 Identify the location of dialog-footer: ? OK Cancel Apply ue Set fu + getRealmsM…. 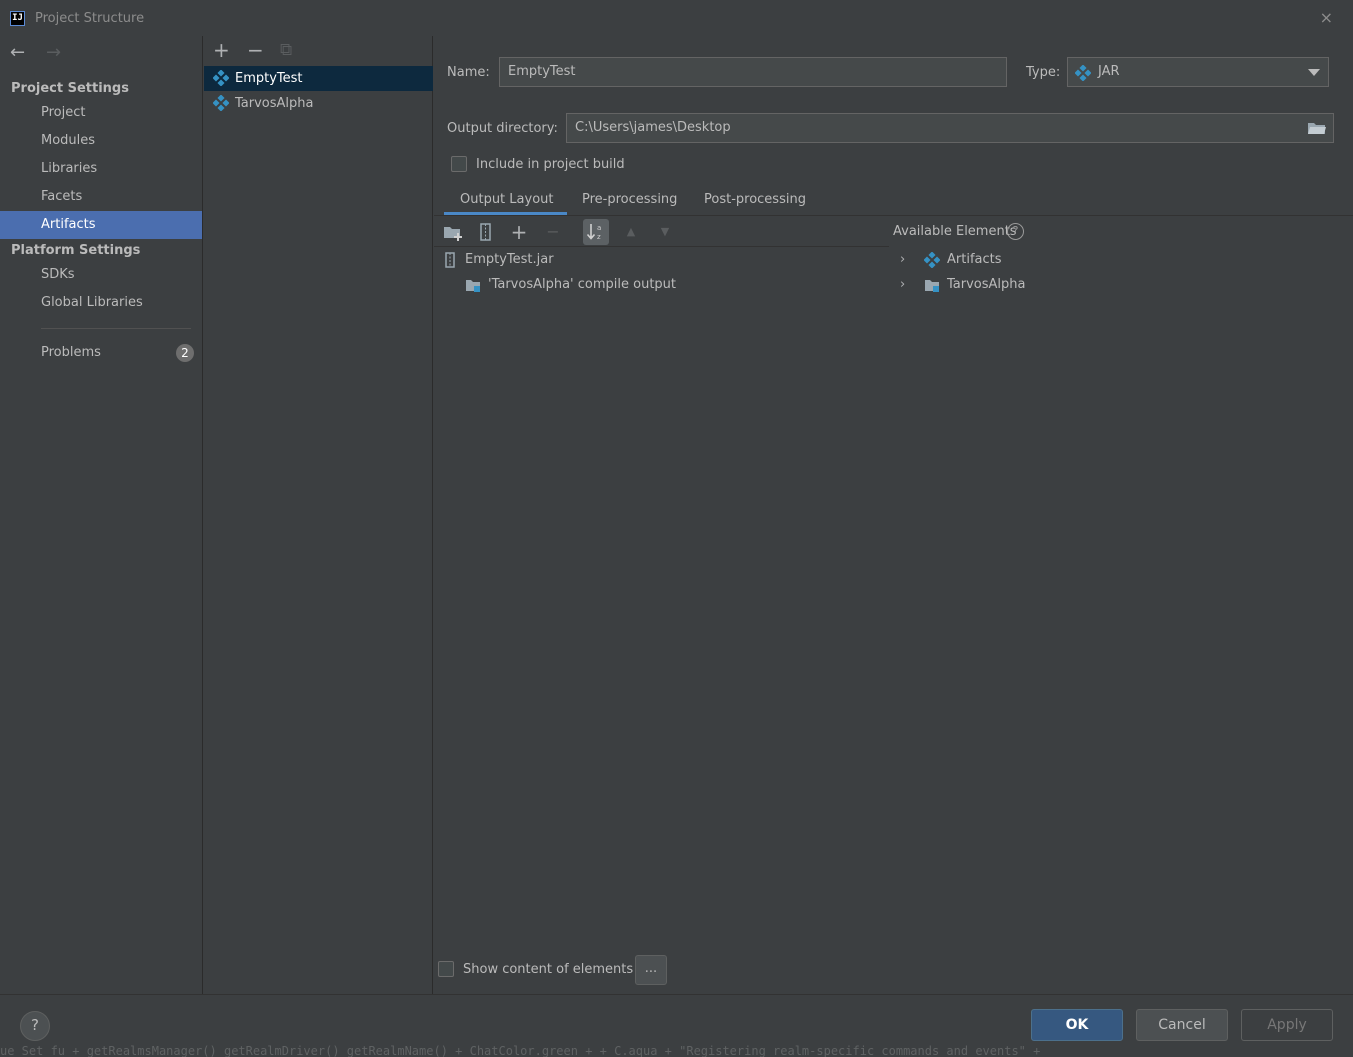
(676, 1025).